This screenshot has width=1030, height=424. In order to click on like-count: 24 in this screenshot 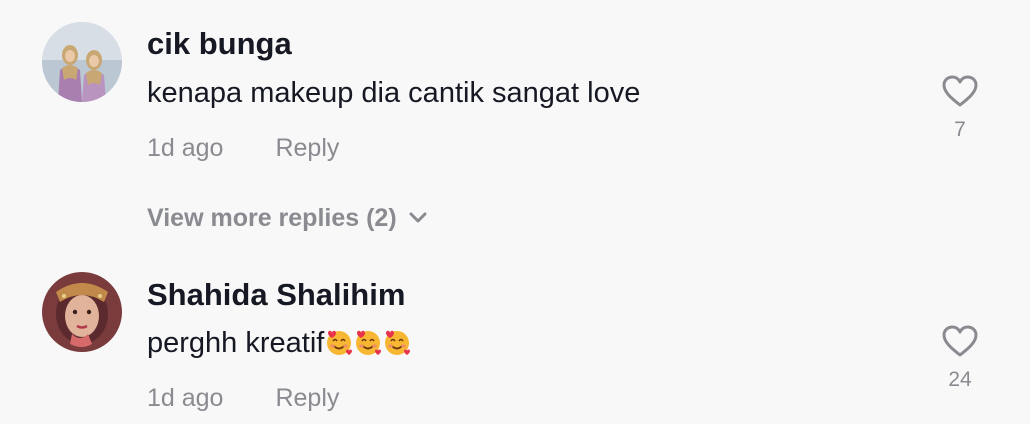, I will do `click(960, 379)`.